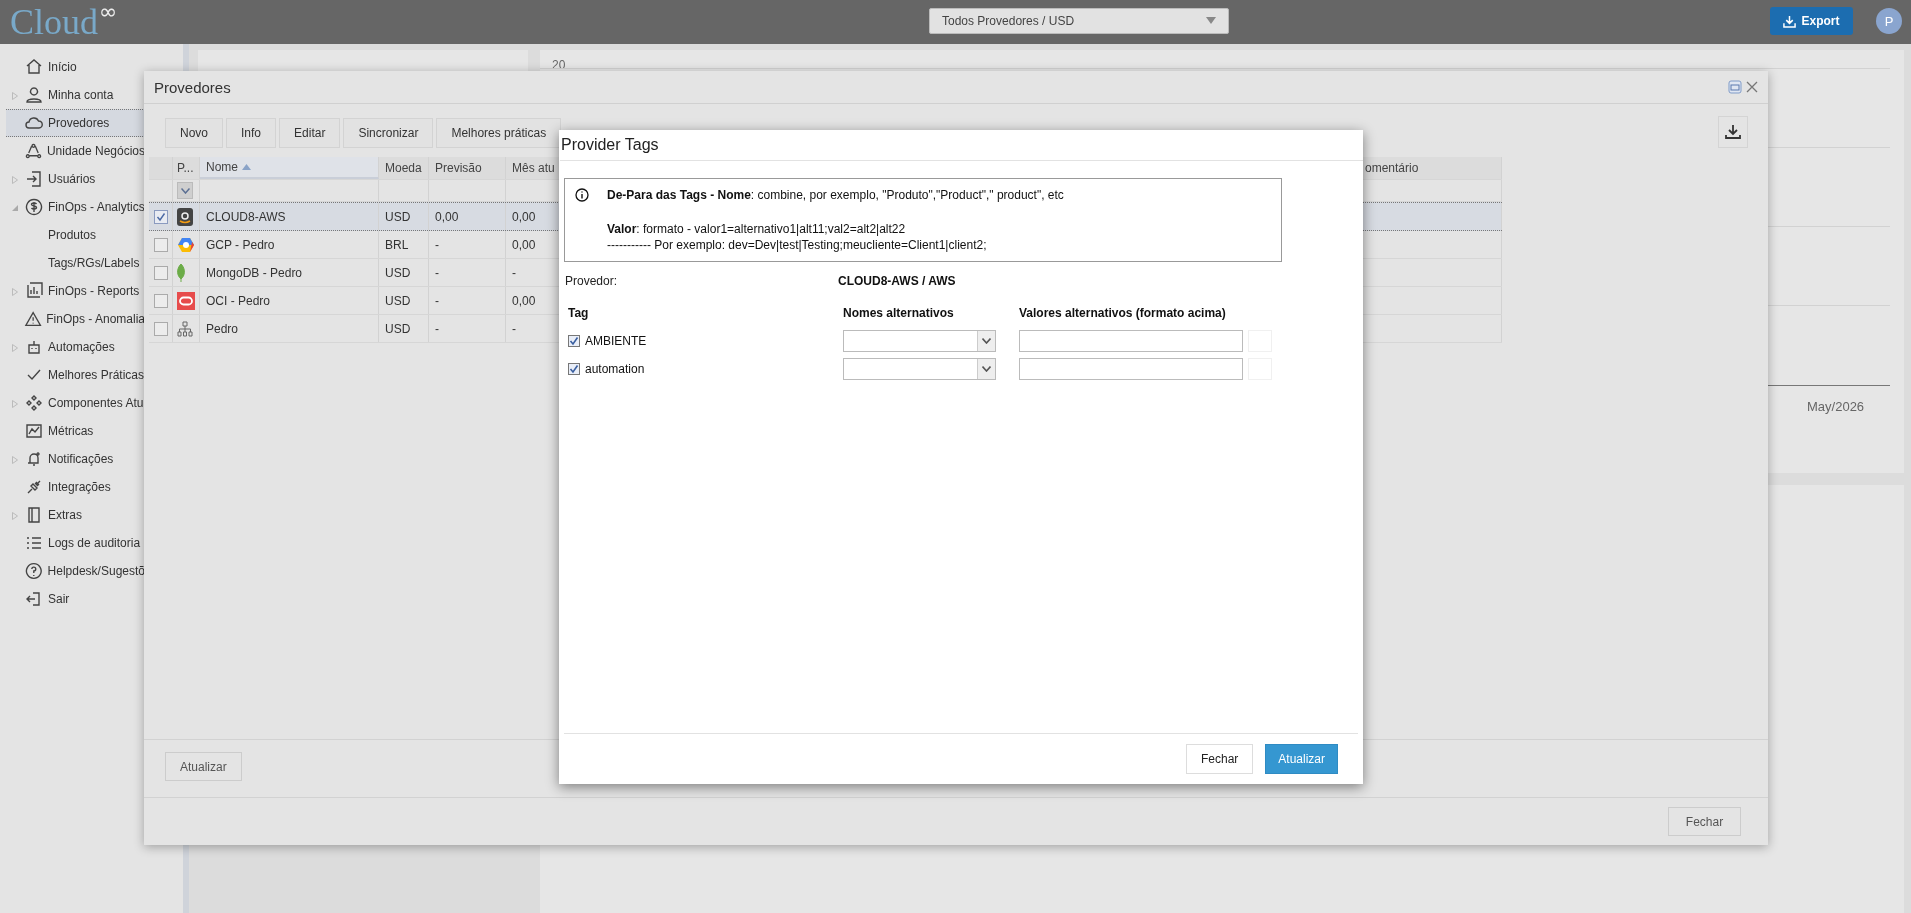  Describe the element at coordinates (75, 207) in the screenshot. I see `sidebar-item: FinOps - Analytics` at that location.